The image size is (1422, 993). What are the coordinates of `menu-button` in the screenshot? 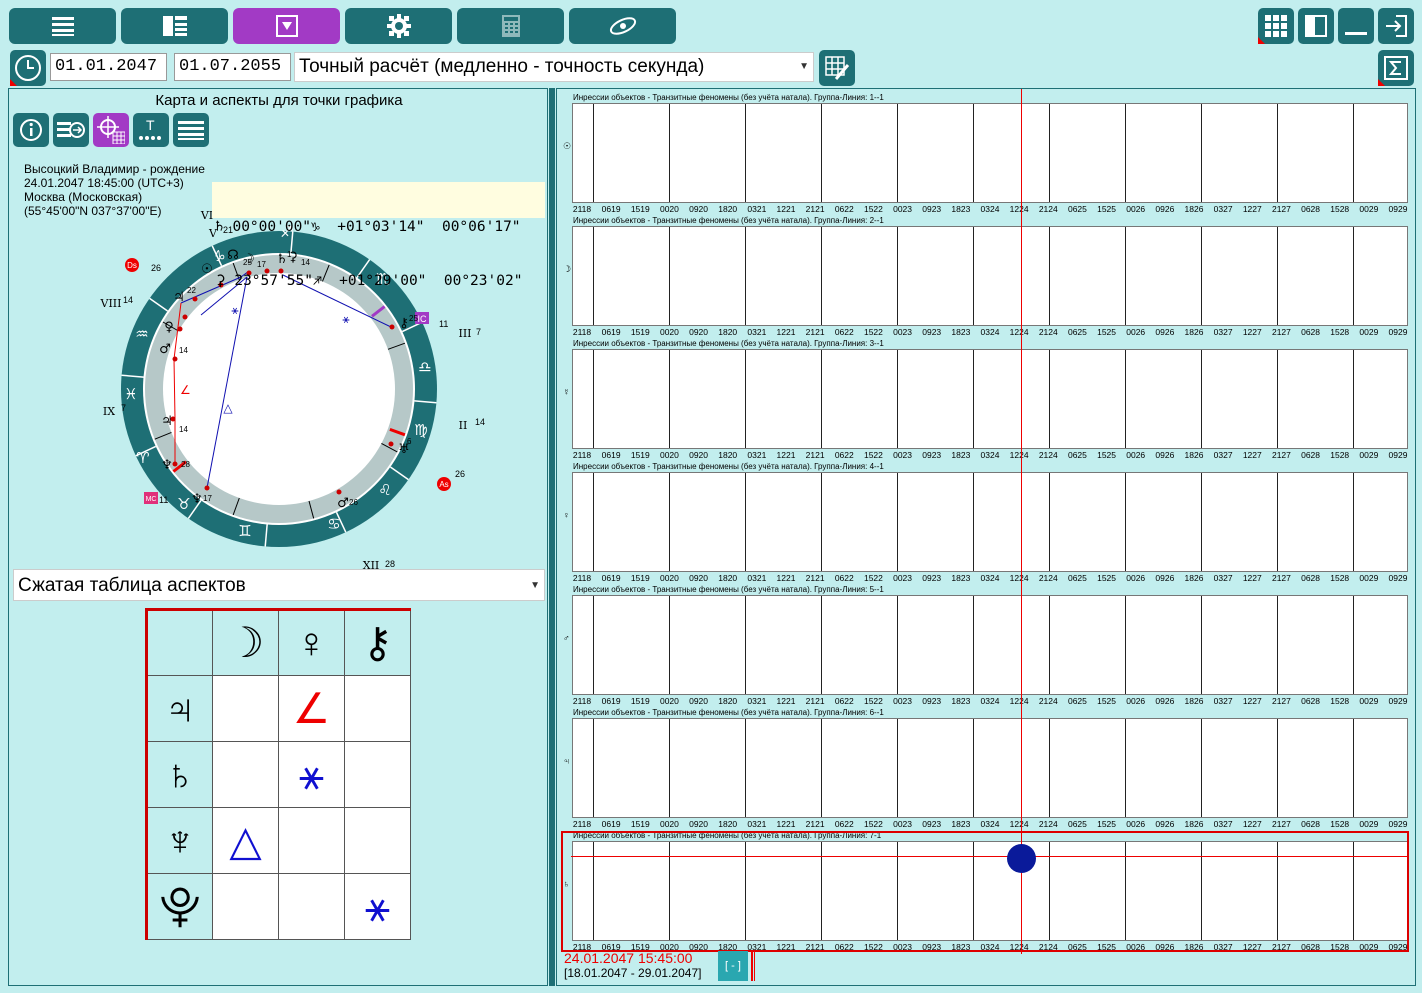 It's located at (62, 26).